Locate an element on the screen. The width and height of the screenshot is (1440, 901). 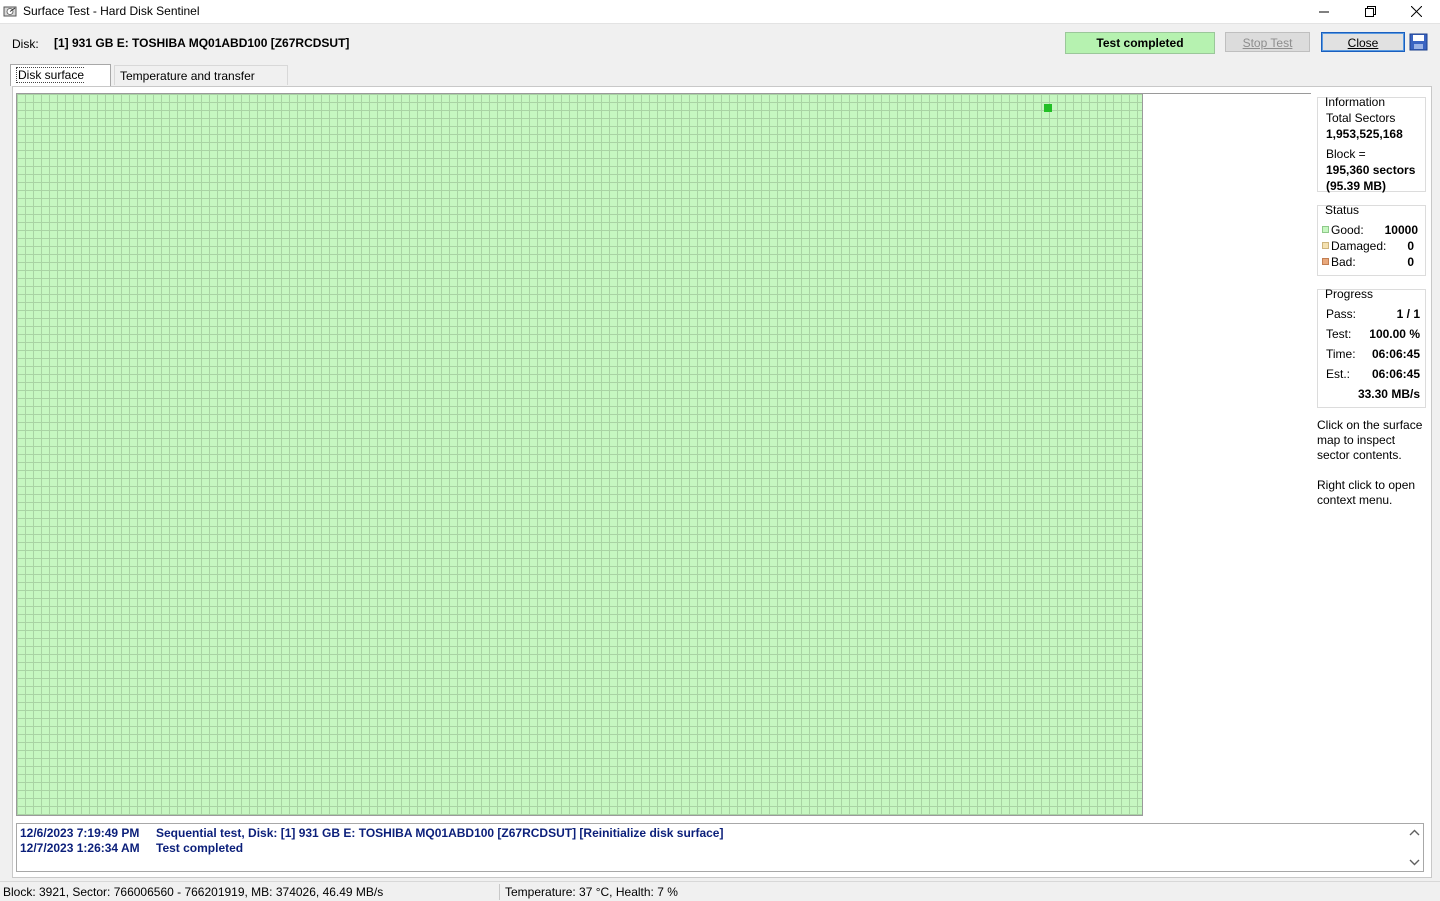
block-label: Block = is located at coordinates (1346, 154).